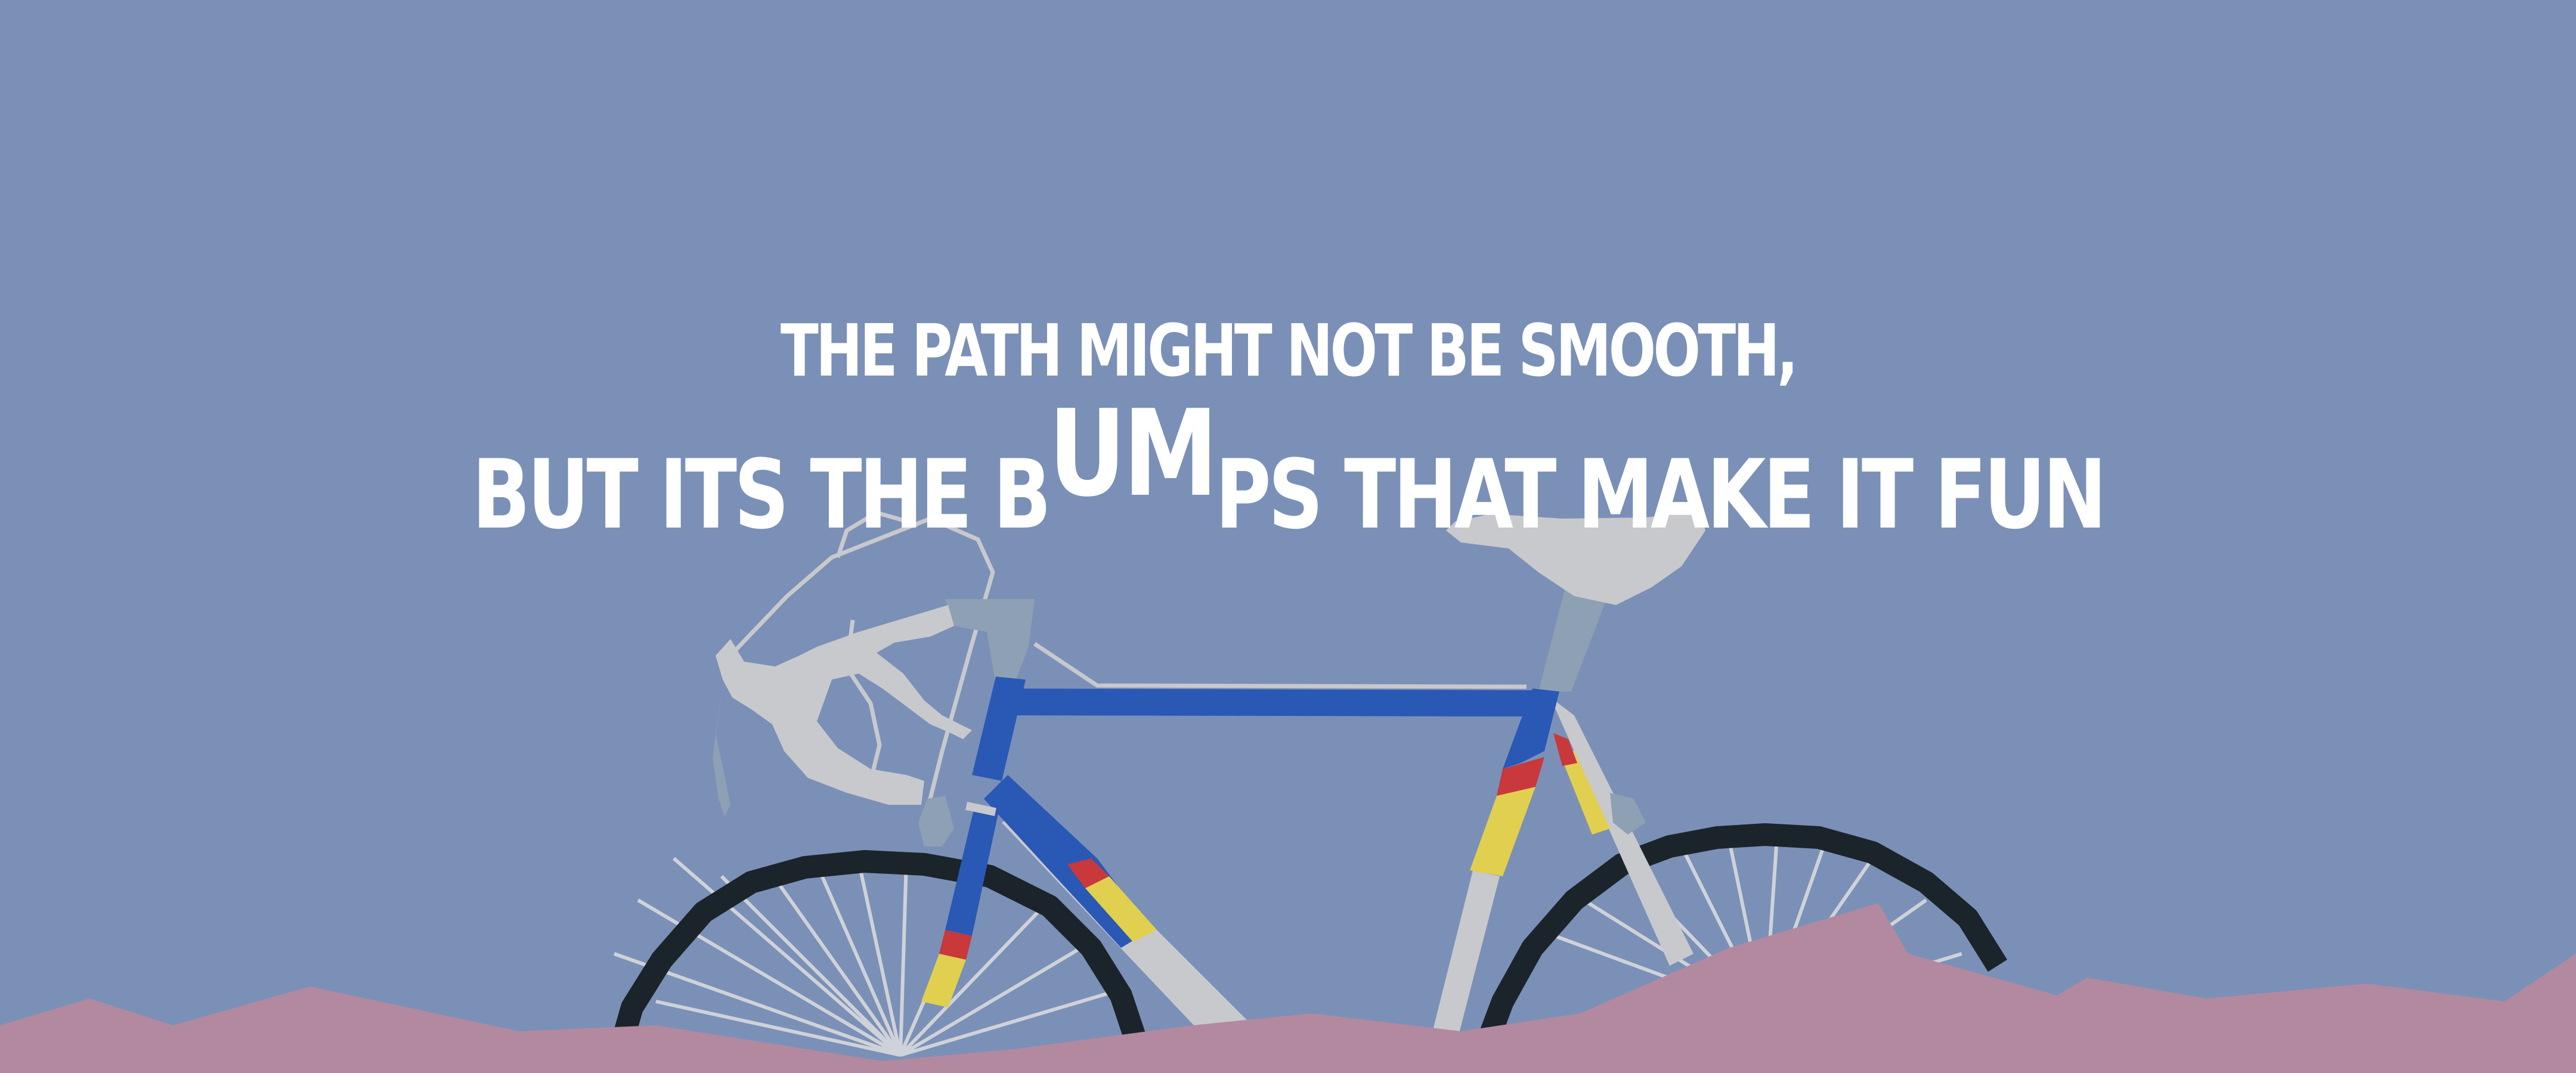  I want to click on quote-raised-letters: UM, so click(1133, 453).